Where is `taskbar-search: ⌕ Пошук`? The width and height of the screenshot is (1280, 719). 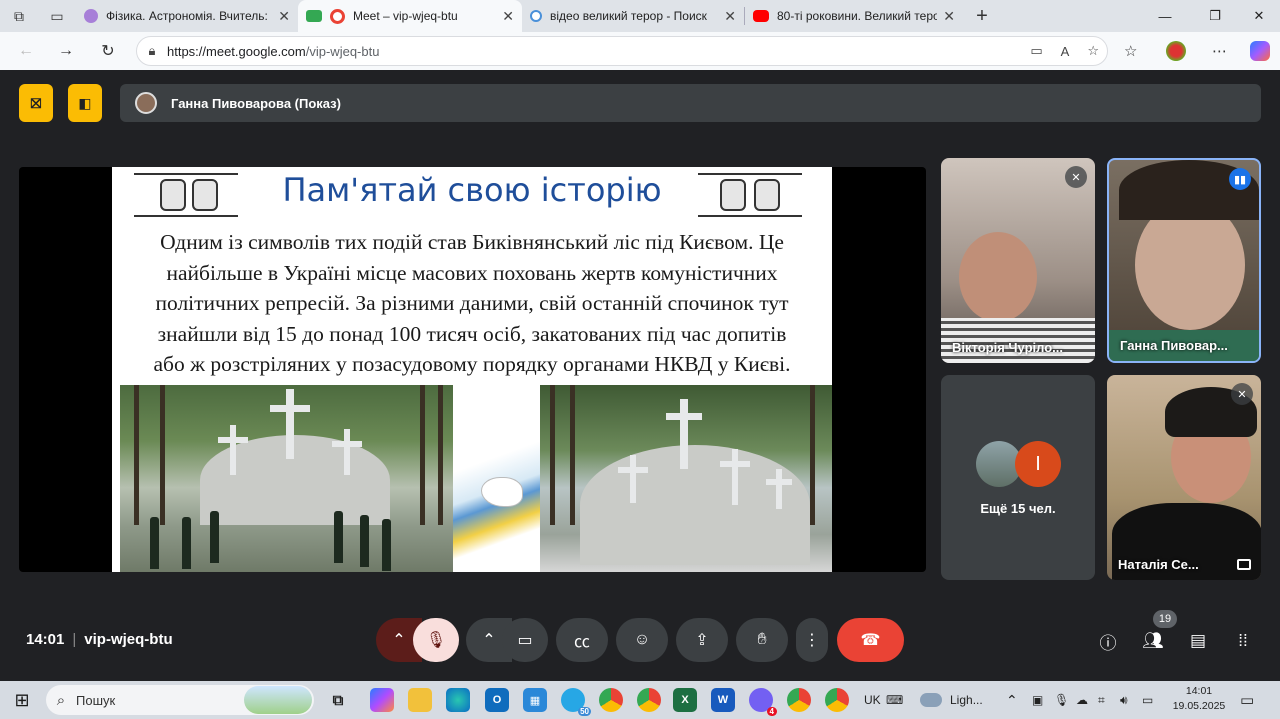
taskbar-search: ⌕ Пошук is located at coordinates (180, 700).